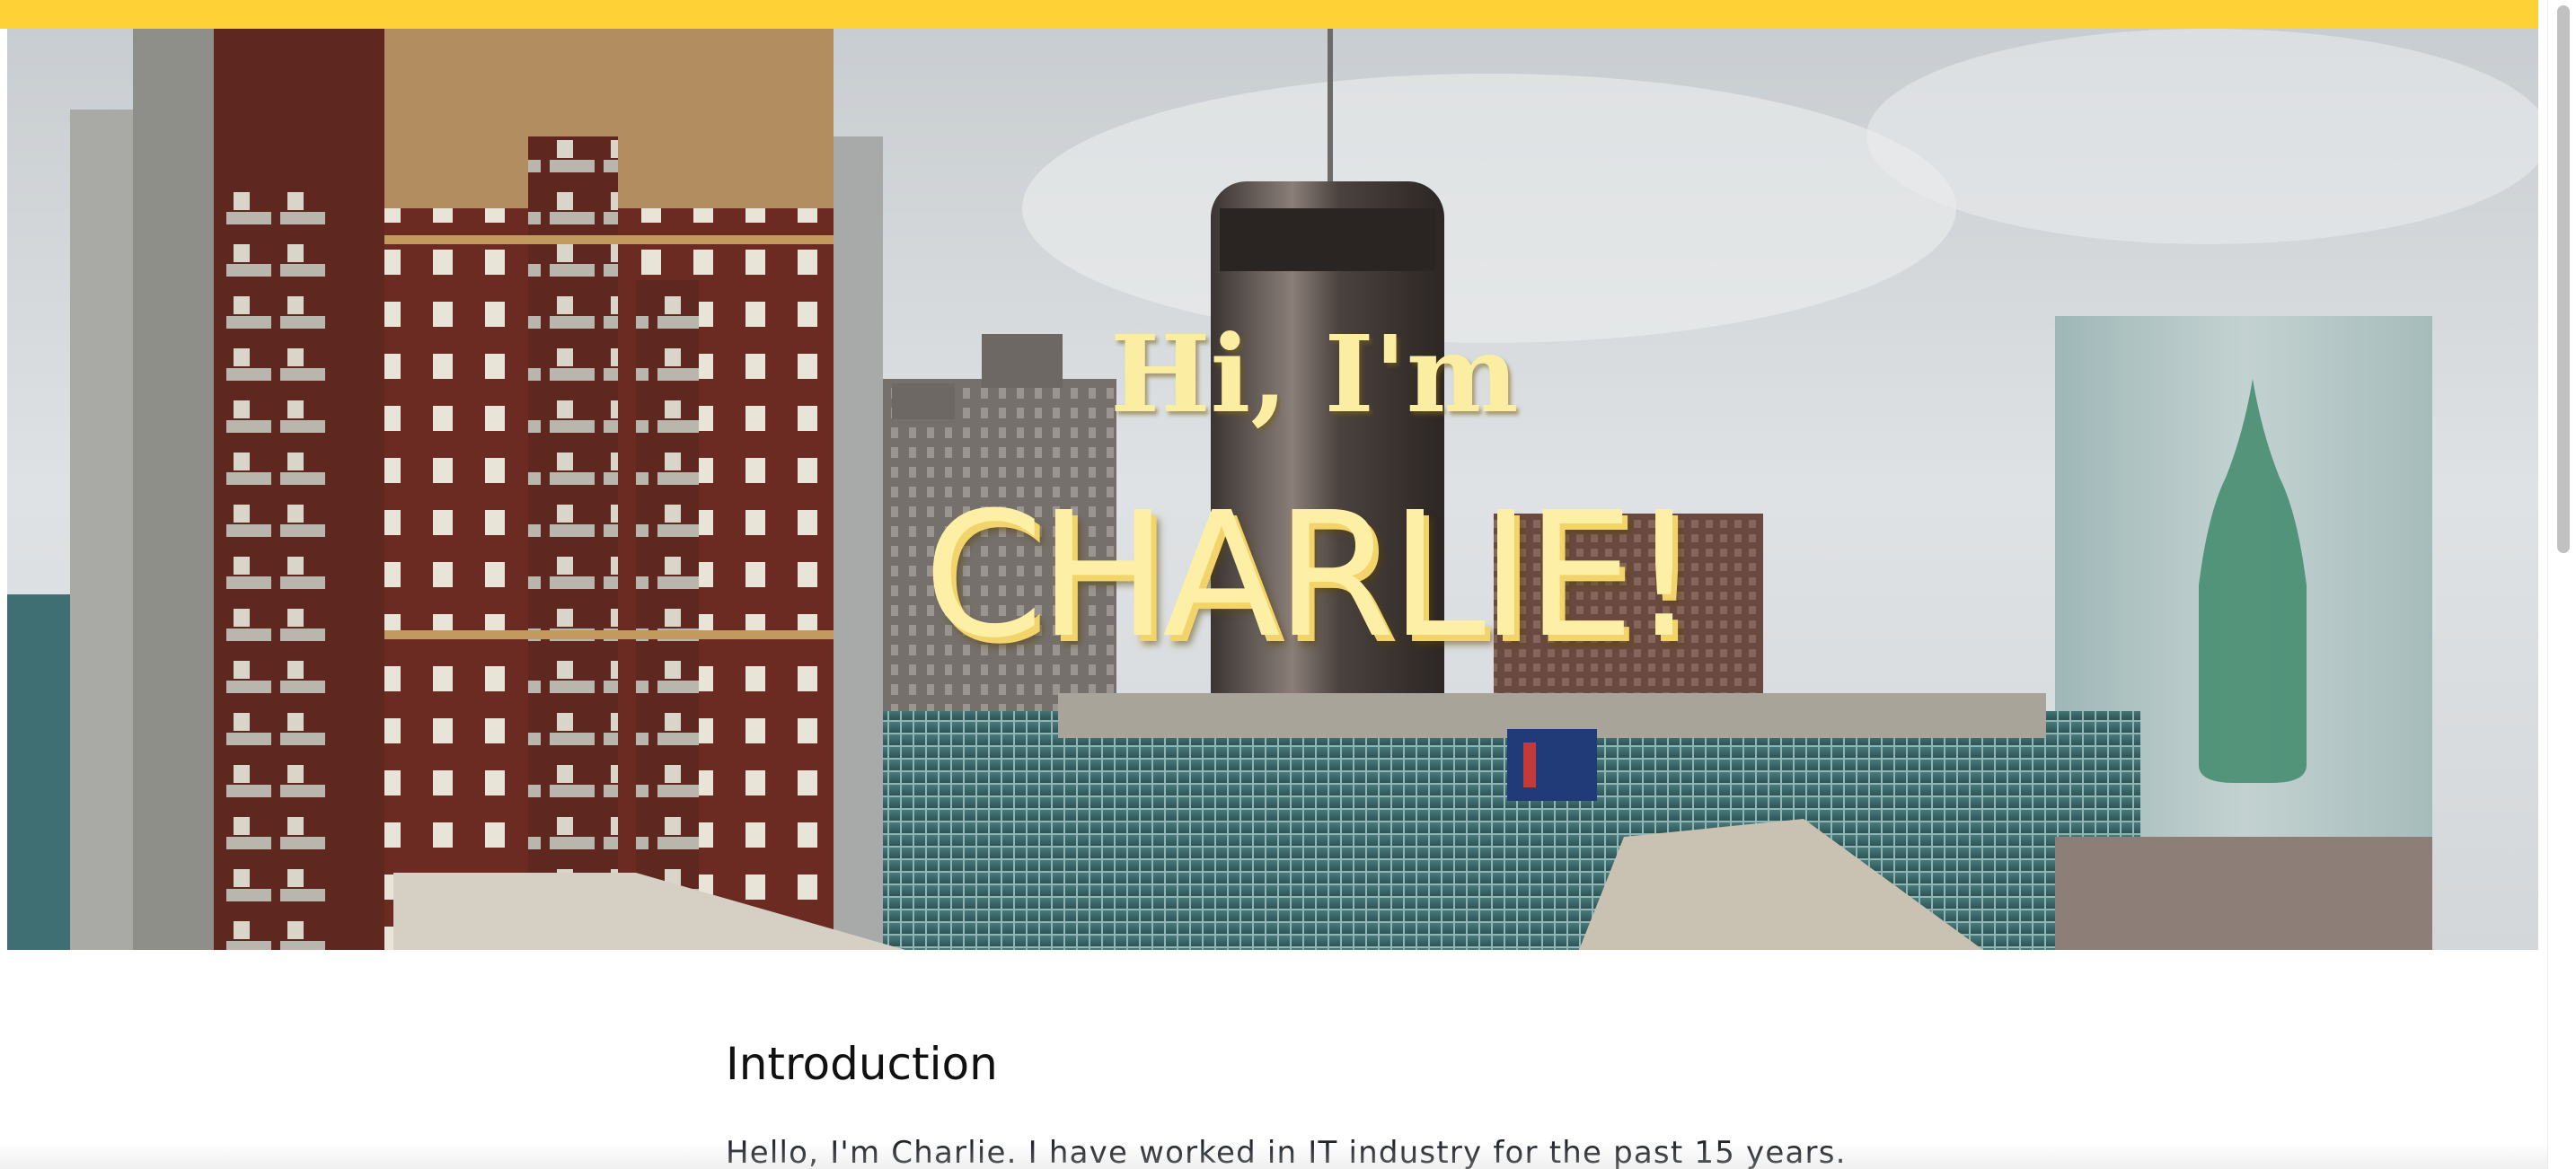  Describe the element at coordinates (1273, 1155) in the screenshot. I see `bottom-fade` at that location.